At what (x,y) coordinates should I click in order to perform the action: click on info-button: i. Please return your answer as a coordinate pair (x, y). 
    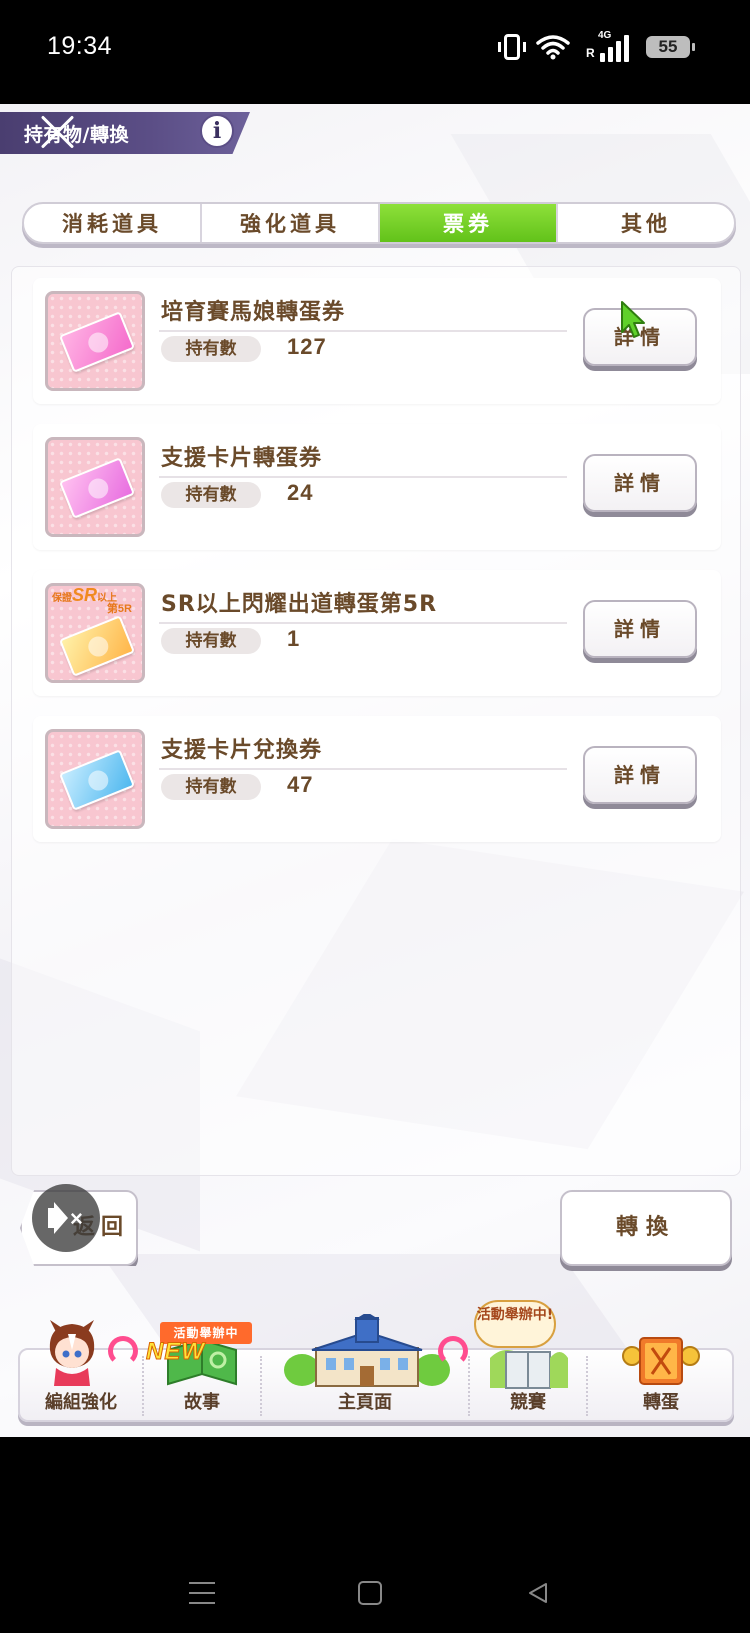
    Looking at the image, I should click on (217, 131).